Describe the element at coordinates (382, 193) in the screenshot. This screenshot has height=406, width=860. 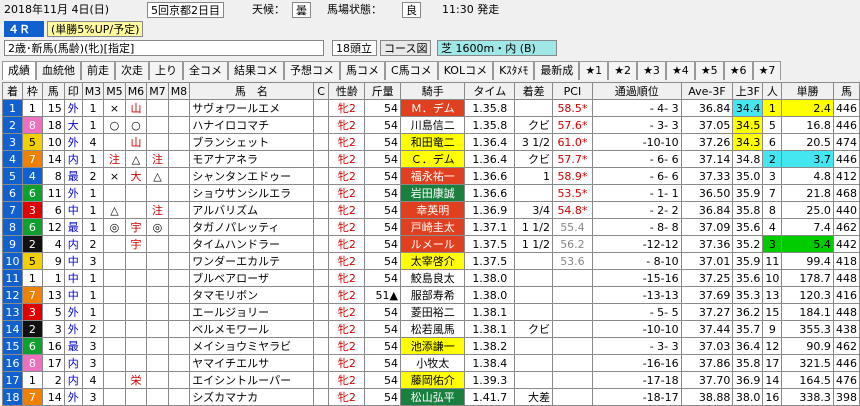
I see `cell-wt: 54` at that location.